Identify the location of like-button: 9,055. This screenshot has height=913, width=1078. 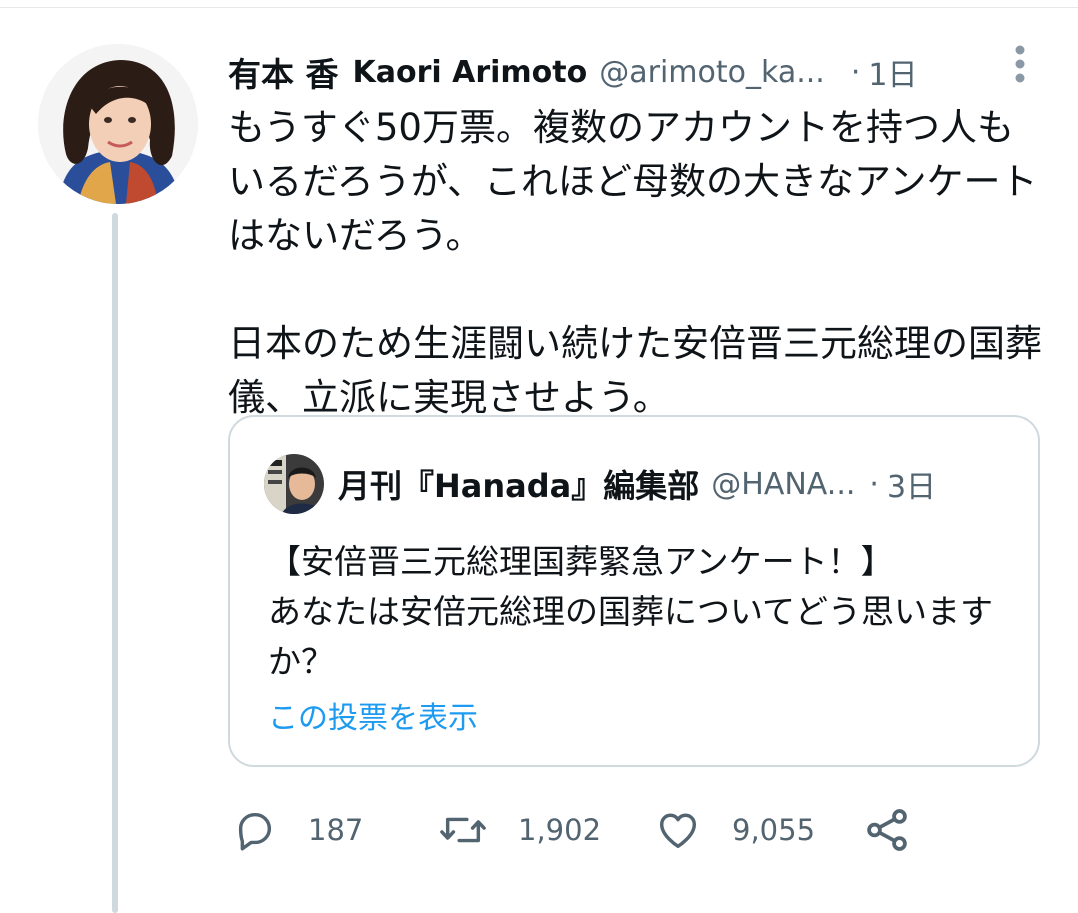
(734, 830).